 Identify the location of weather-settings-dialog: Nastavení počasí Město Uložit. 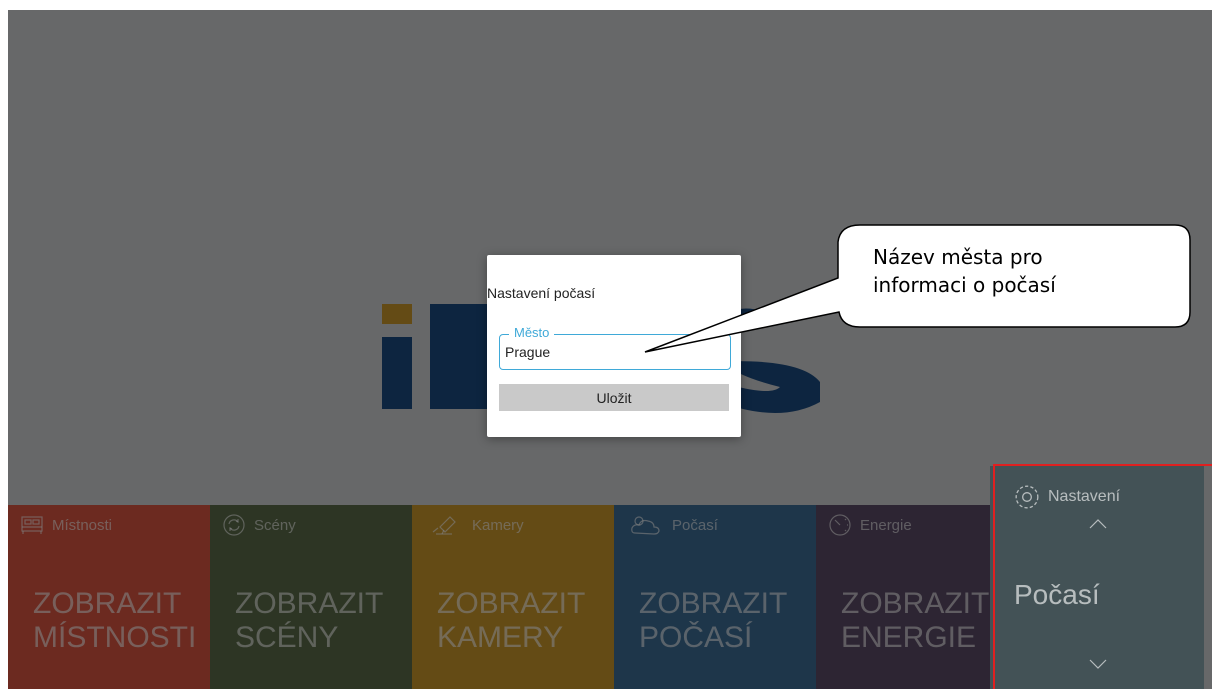
(614, 346).